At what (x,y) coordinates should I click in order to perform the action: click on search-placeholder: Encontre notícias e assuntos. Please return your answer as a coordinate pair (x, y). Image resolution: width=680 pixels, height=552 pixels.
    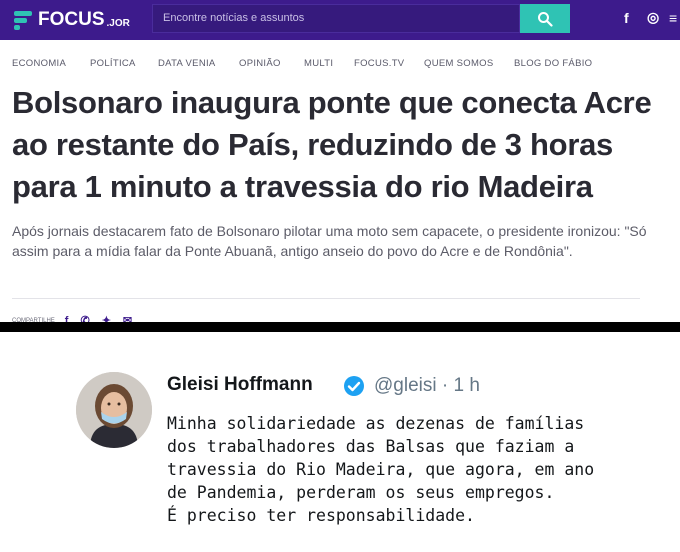
    Looking at the image, I should click on (234, 18).